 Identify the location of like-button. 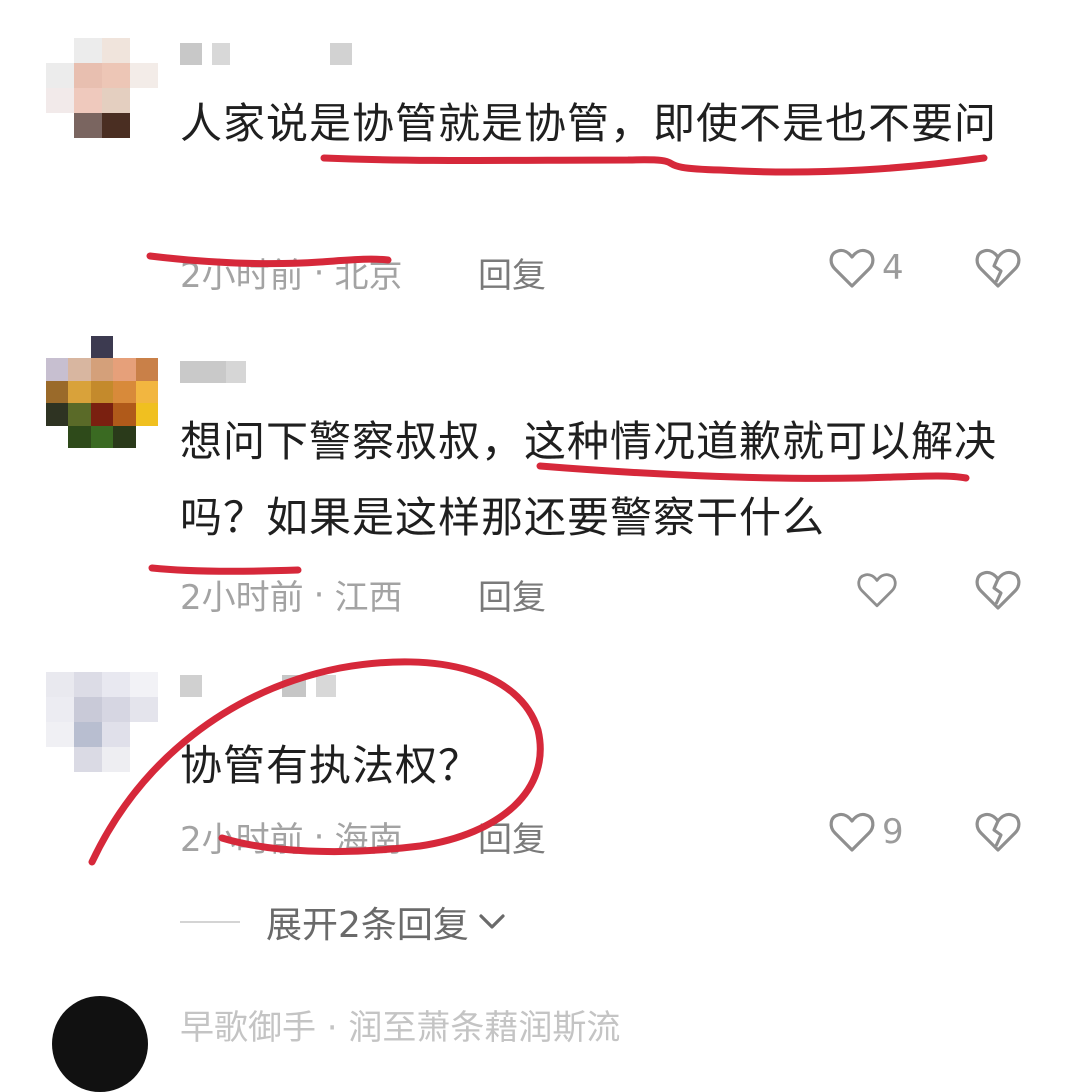
(880, 590).